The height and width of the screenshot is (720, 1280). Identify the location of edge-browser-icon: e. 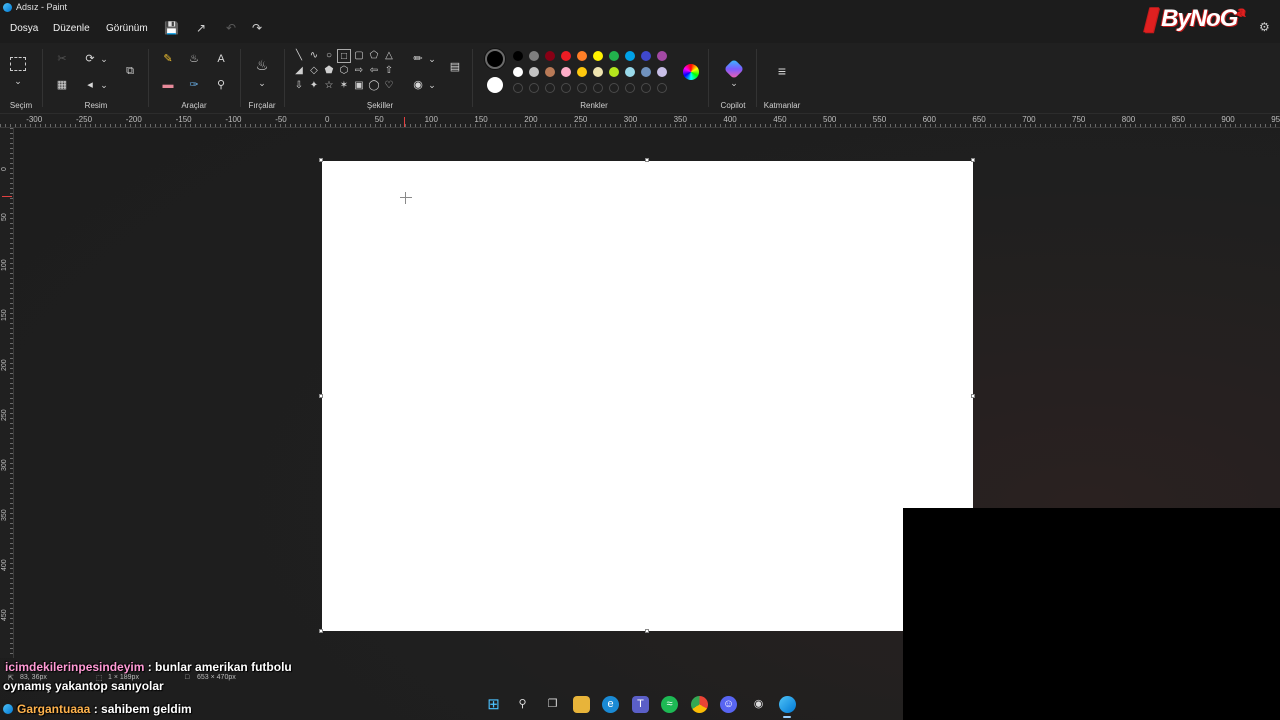
(610, 704).